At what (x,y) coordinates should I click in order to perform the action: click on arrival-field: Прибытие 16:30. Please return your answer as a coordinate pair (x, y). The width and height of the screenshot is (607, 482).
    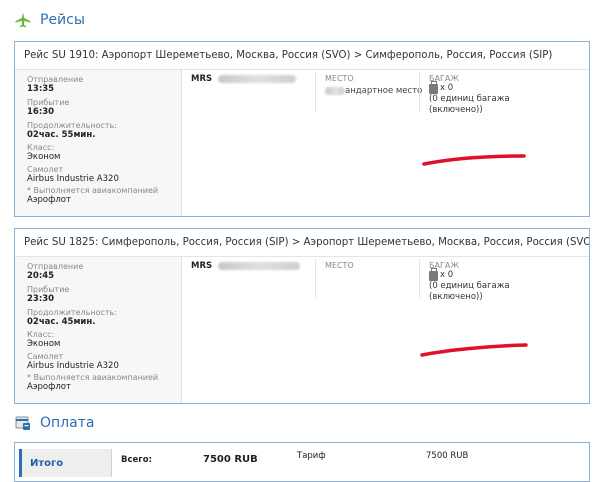
    Looking at the image, I should click on (48, 107).